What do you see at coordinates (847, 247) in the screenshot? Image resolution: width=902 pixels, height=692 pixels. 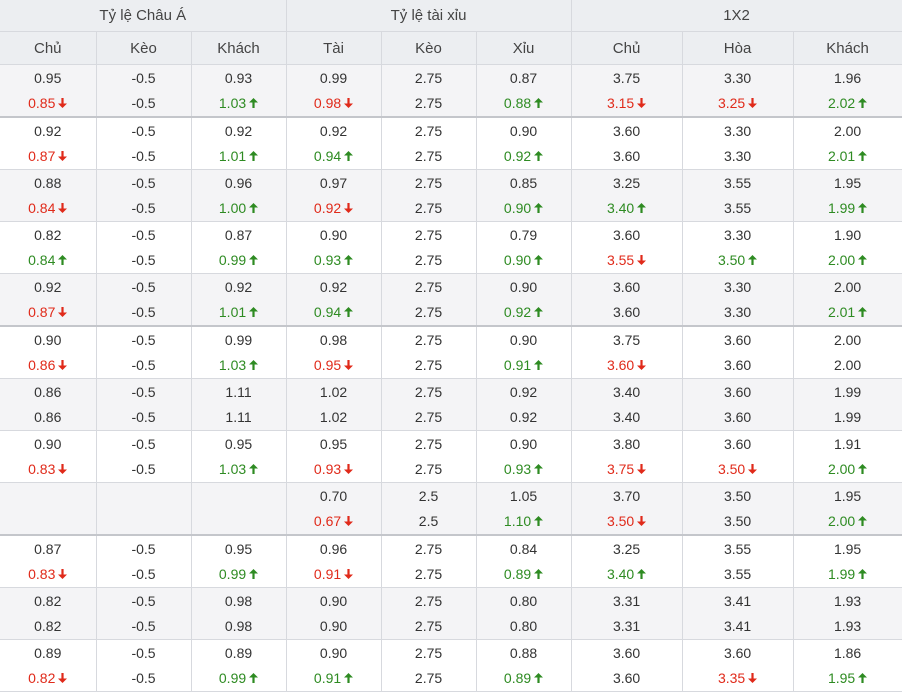 I see `odds-cell-x12-away: 1.90 2.00` at bounding box center [847, 247].